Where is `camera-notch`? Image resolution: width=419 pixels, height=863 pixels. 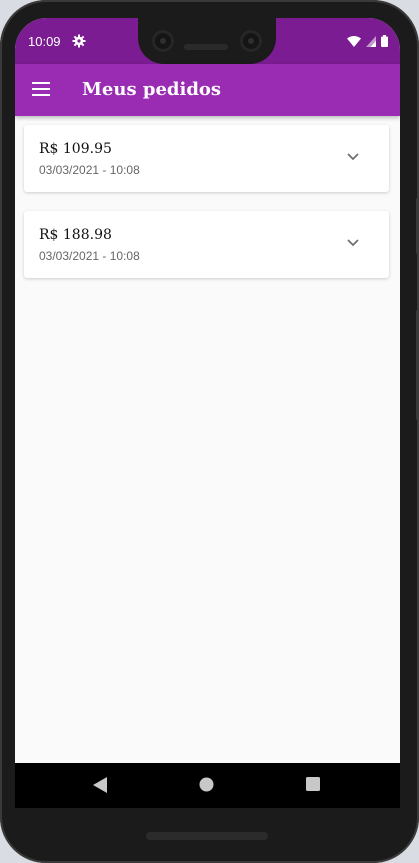 camera-notch is located at coordinates (207, 41).